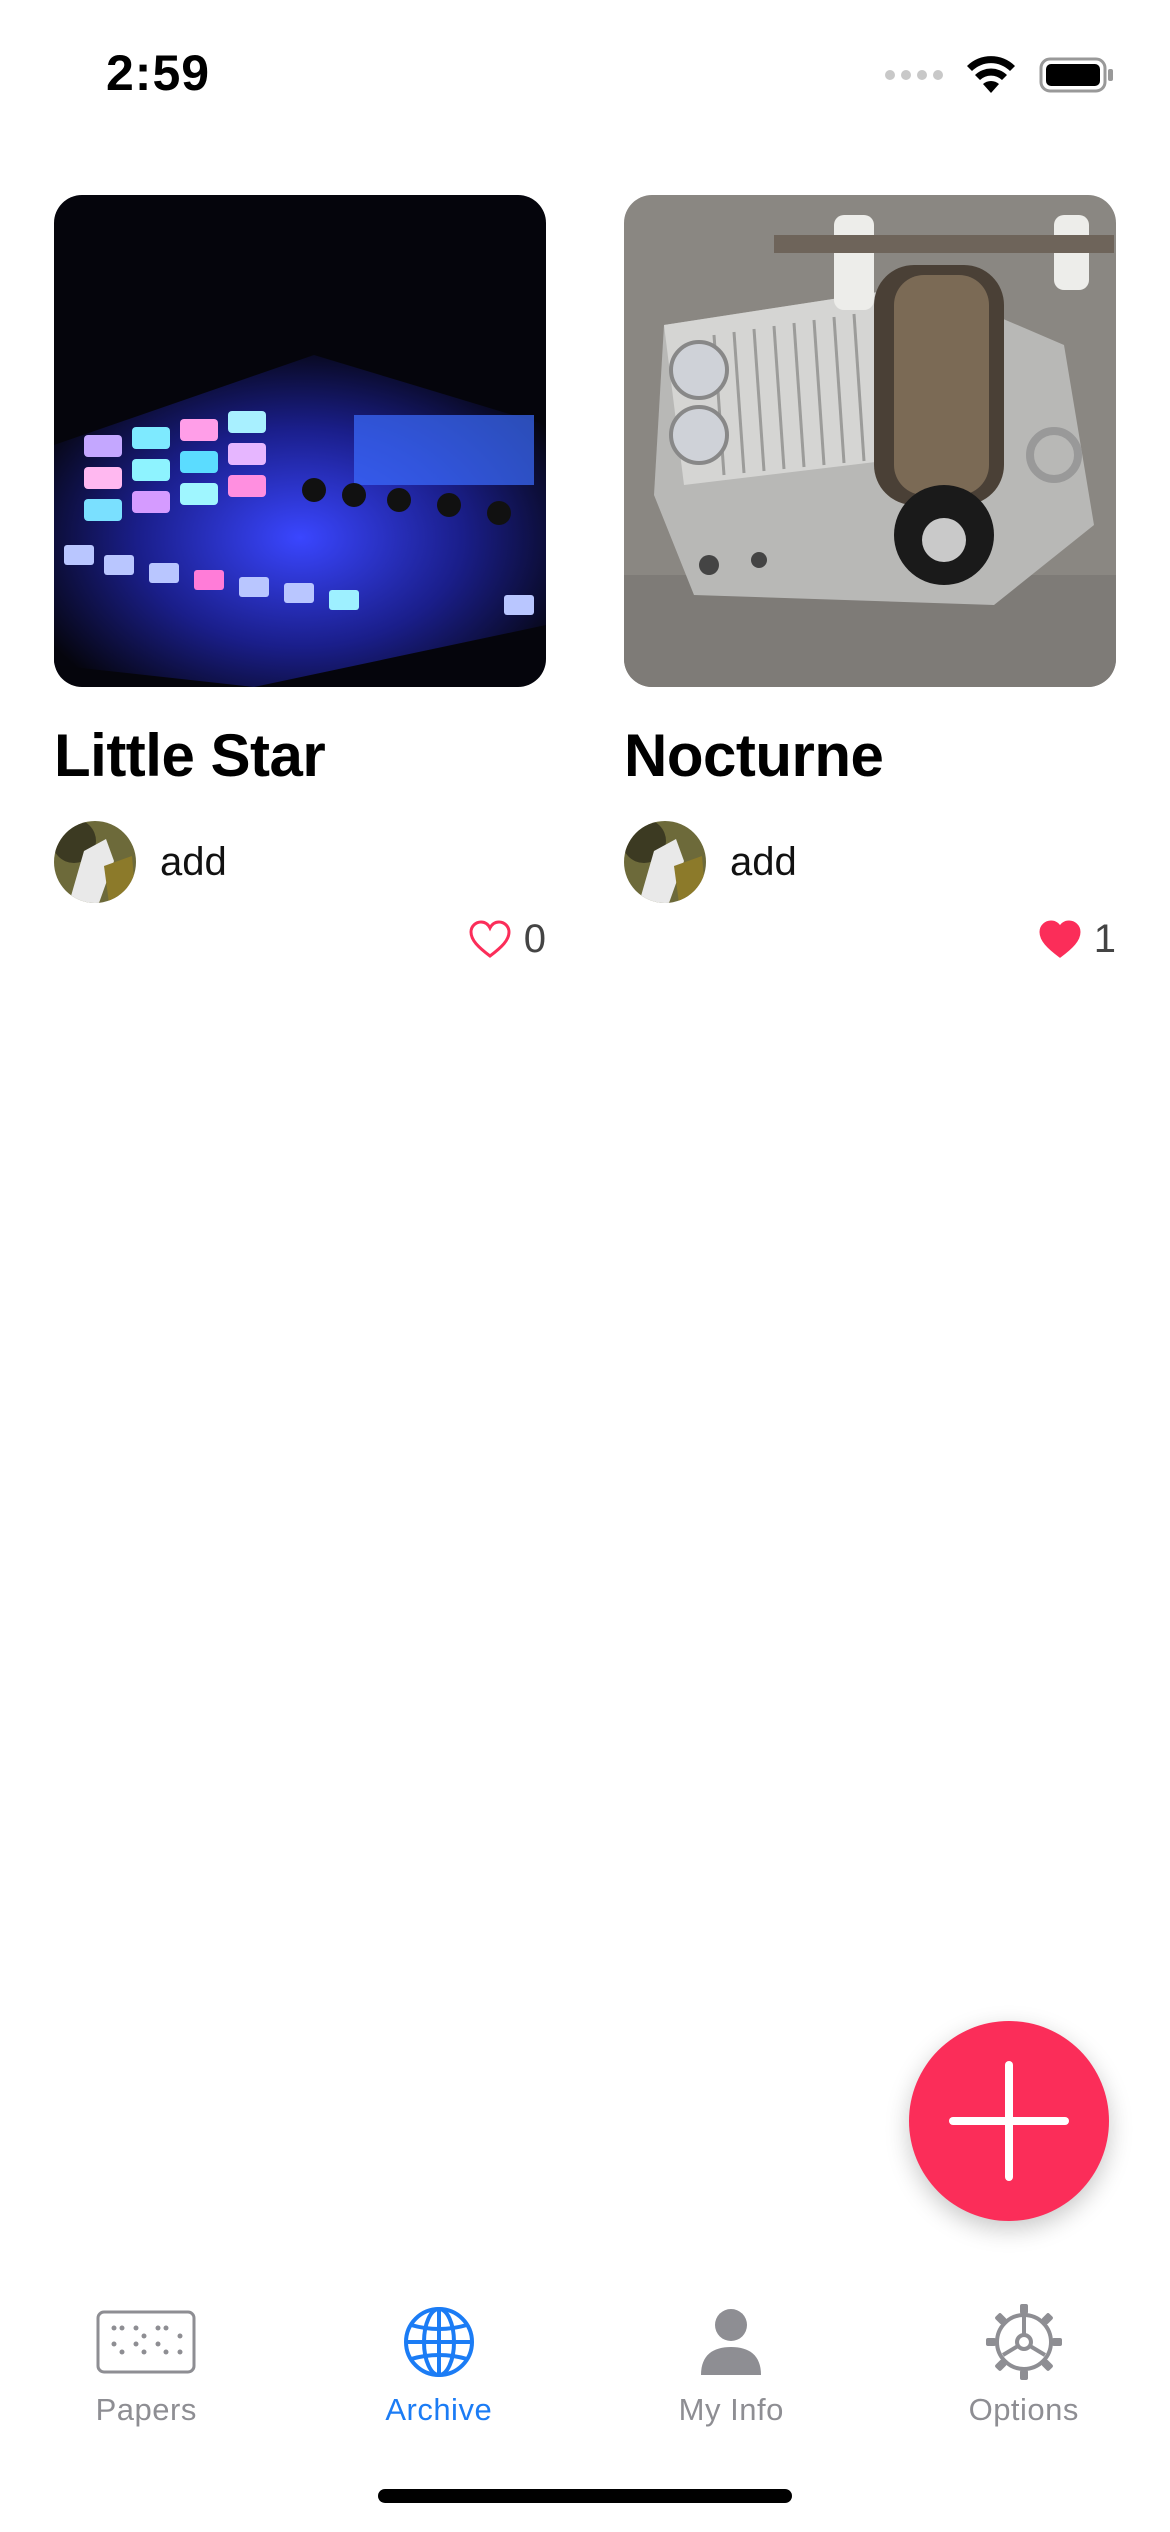 Image resolution: width=1170 pixels, height=2532 pixels. I want to click on tab-archive: Archive, so click(439, 2360).